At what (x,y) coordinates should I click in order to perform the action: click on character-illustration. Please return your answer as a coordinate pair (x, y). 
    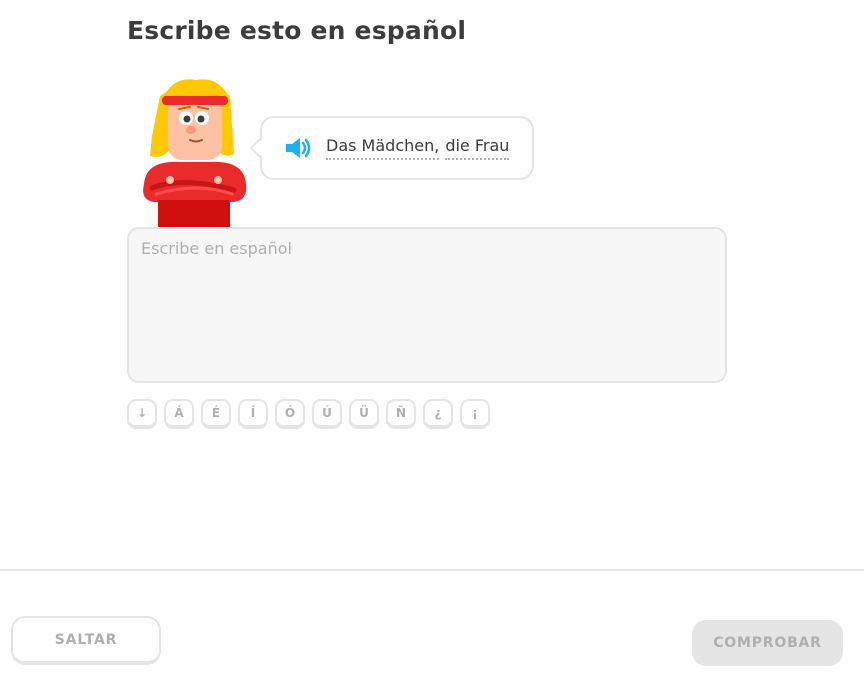
    Looking at the image, I should click on (194, 152).